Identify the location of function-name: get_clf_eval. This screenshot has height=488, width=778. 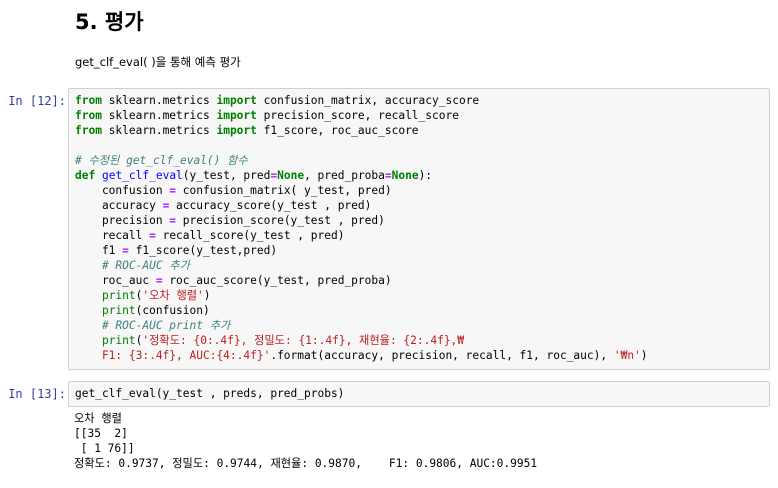
(142, 175).